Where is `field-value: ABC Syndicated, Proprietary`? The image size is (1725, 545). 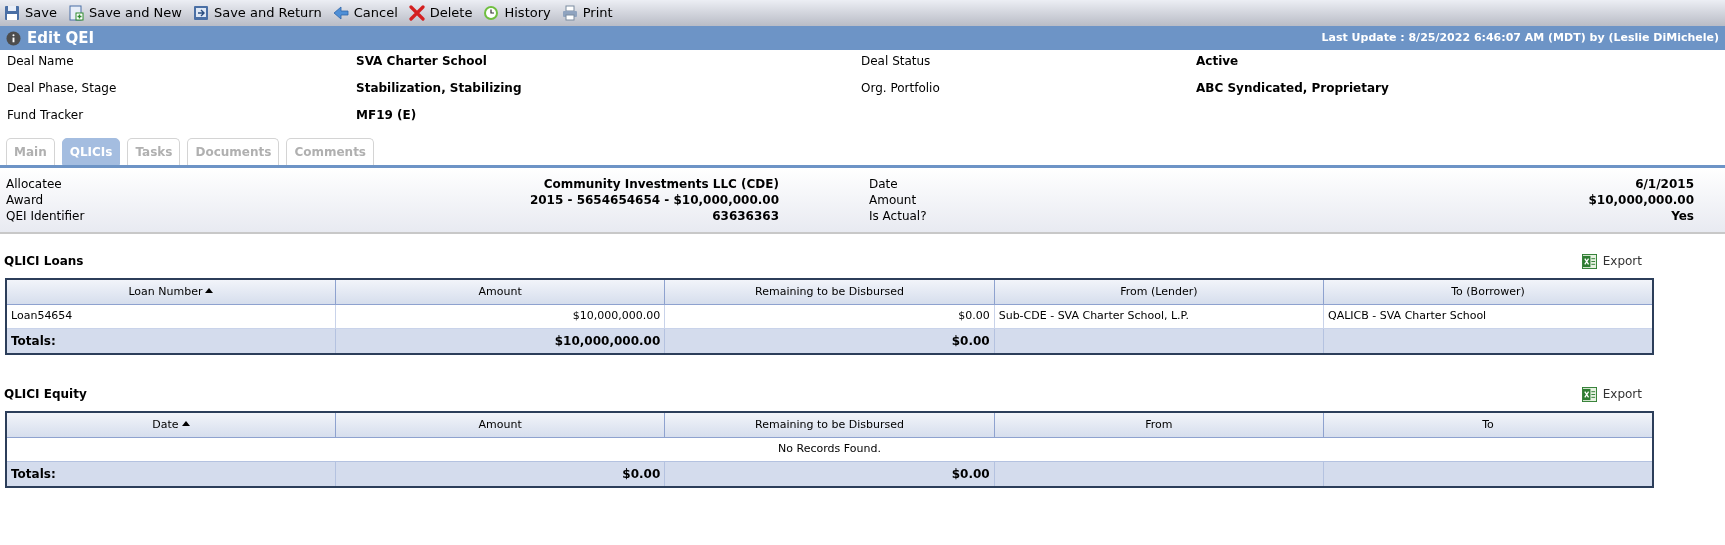
field-value: ABC Syndicated, Proprietary is located at coordinates (1293, 88).